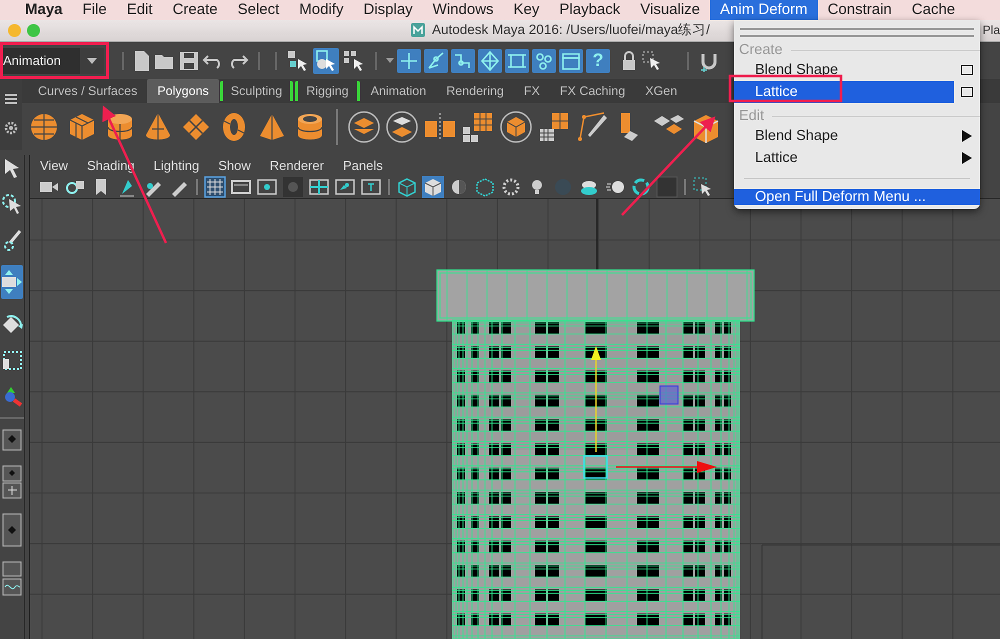 The width and height of the screenshot is (1000, 639). I want to click on menu-set-dropdown: Animation, so click(53, 61).